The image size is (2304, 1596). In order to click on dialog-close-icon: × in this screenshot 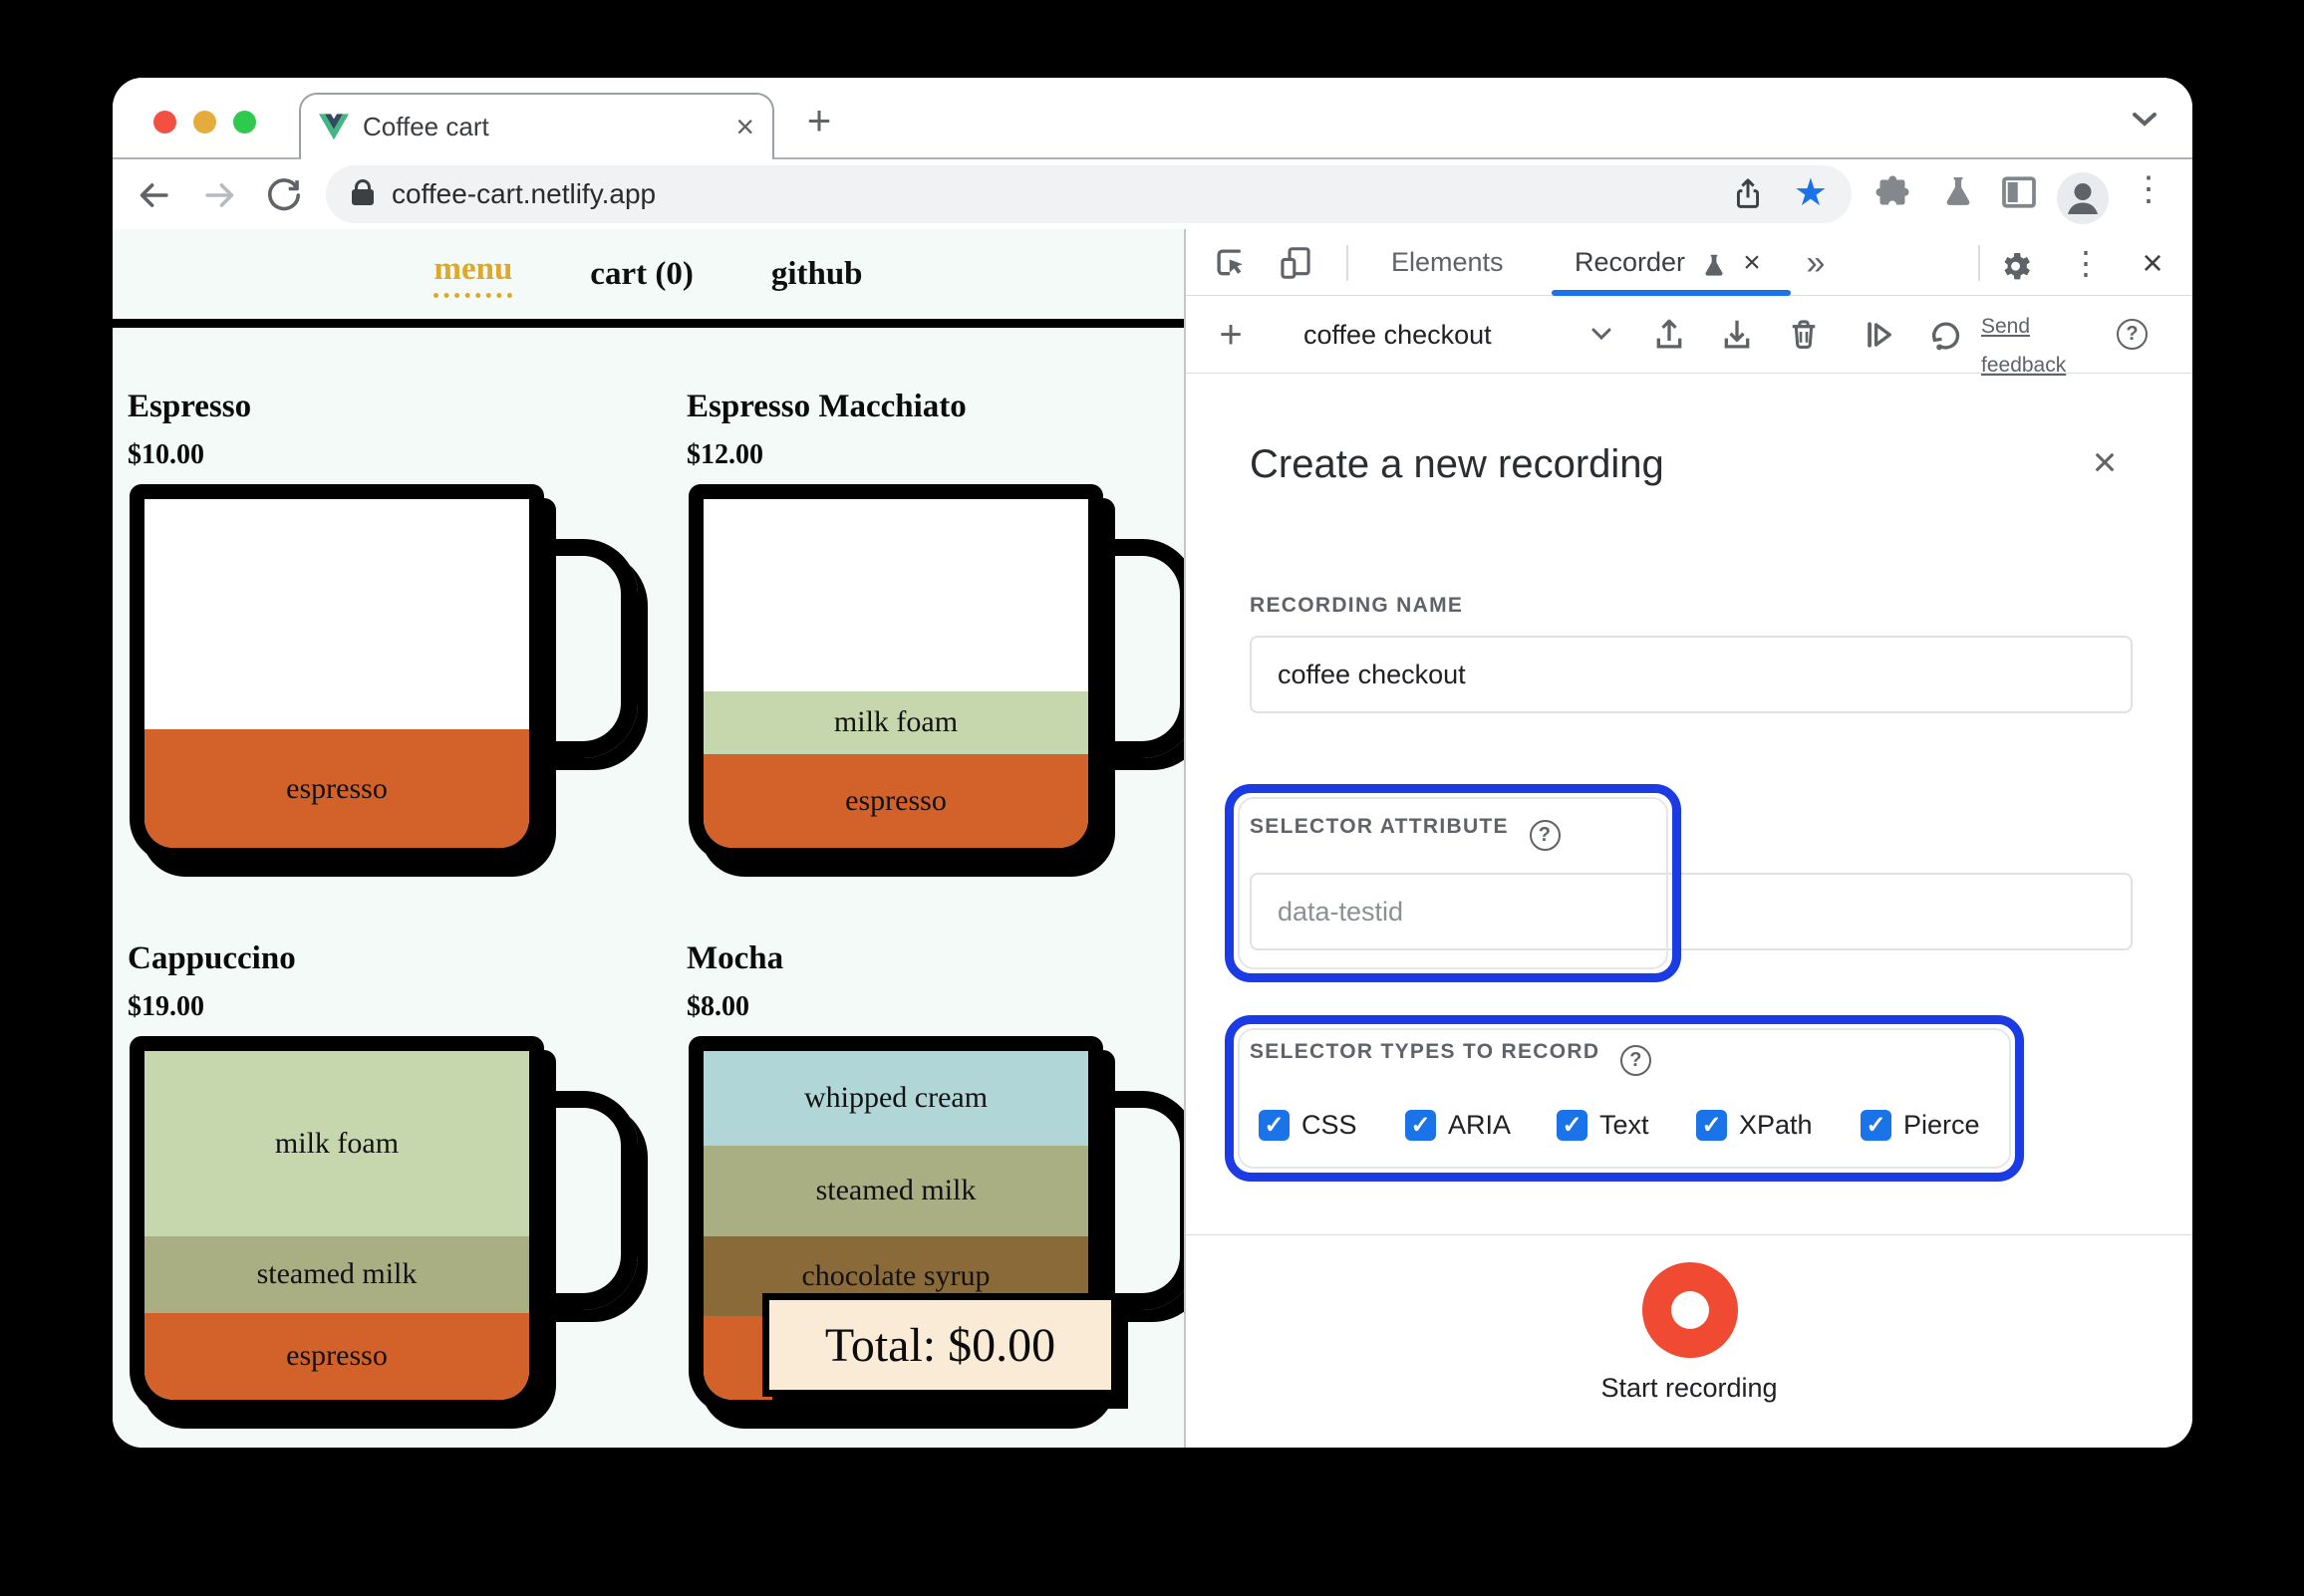, I will do `click(2105, 462)`.